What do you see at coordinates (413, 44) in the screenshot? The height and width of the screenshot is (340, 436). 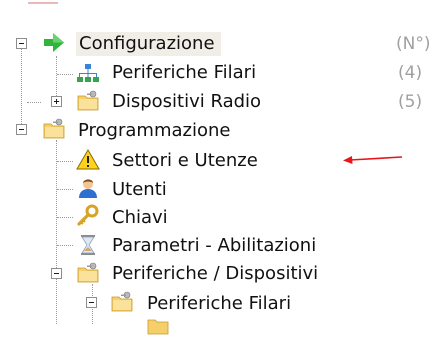 I see `count-configurazione: (N°)` at bounding box center [413, 44].